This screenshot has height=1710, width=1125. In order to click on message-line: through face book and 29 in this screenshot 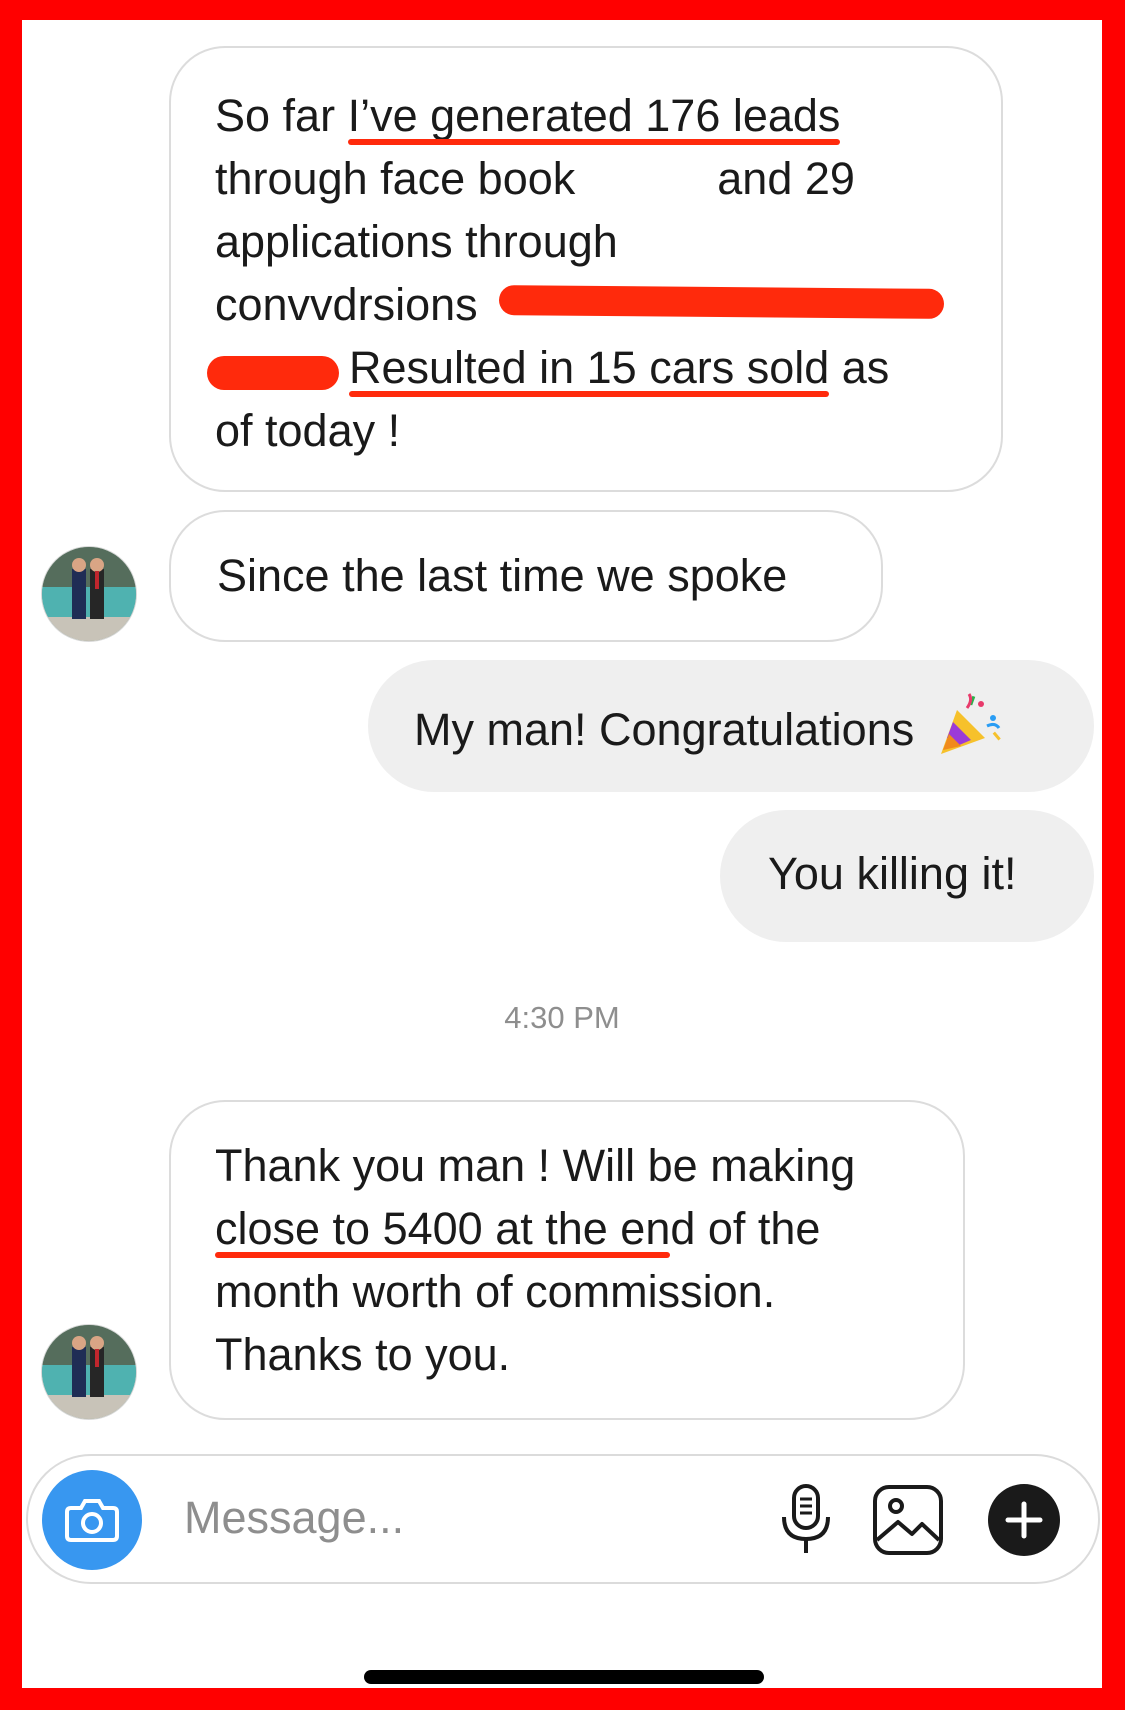, I will do `click(586, 178)`.